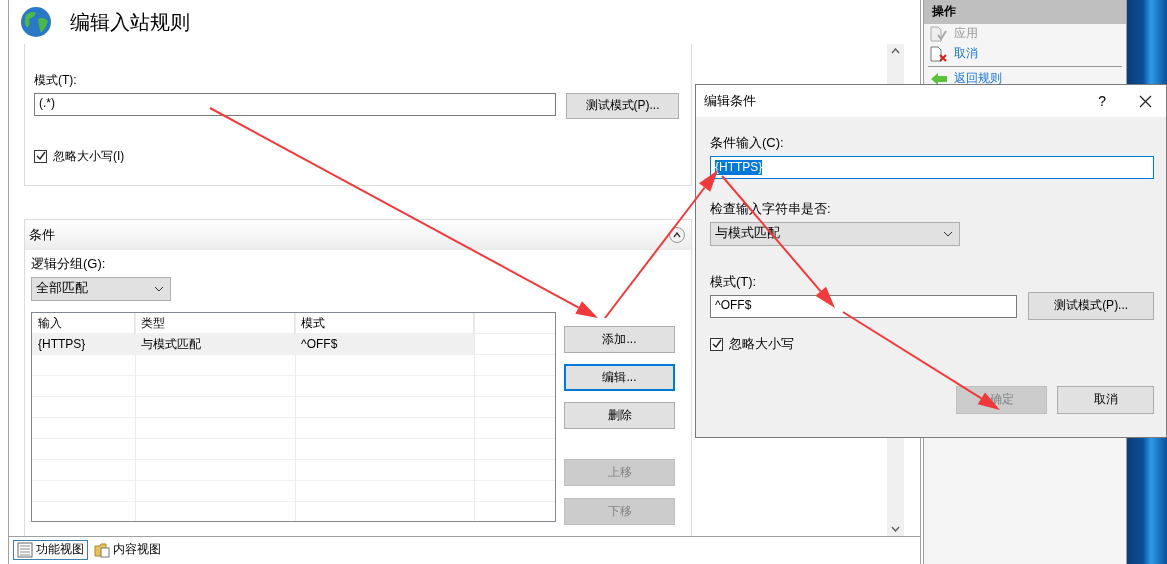  Describe the element at coordinates (384, 344) in the screenshot. I see `table-cell: ^OFF$` at that location.